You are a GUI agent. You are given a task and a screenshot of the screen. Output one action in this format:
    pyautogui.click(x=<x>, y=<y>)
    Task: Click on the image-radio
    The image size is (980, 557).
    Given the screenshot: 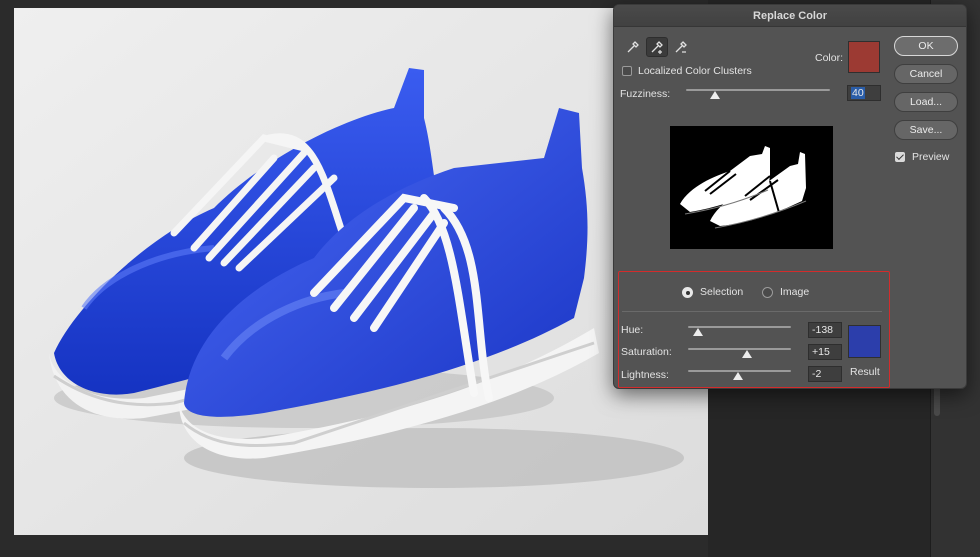 What is the action you would take?
    pyautogui.click(x=767, y=292)
    